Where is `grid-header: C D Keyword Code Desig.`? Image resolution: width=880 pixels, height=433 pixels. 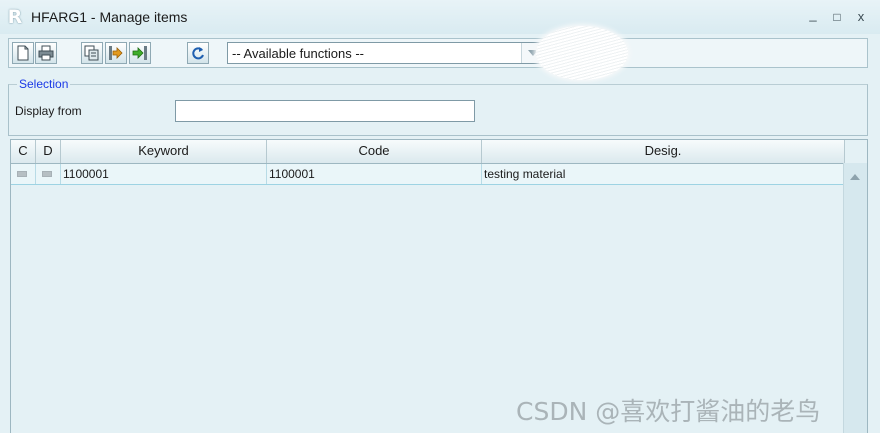
grid-header: C D Keyword Code Desig. is located at coordinates (428, 152).